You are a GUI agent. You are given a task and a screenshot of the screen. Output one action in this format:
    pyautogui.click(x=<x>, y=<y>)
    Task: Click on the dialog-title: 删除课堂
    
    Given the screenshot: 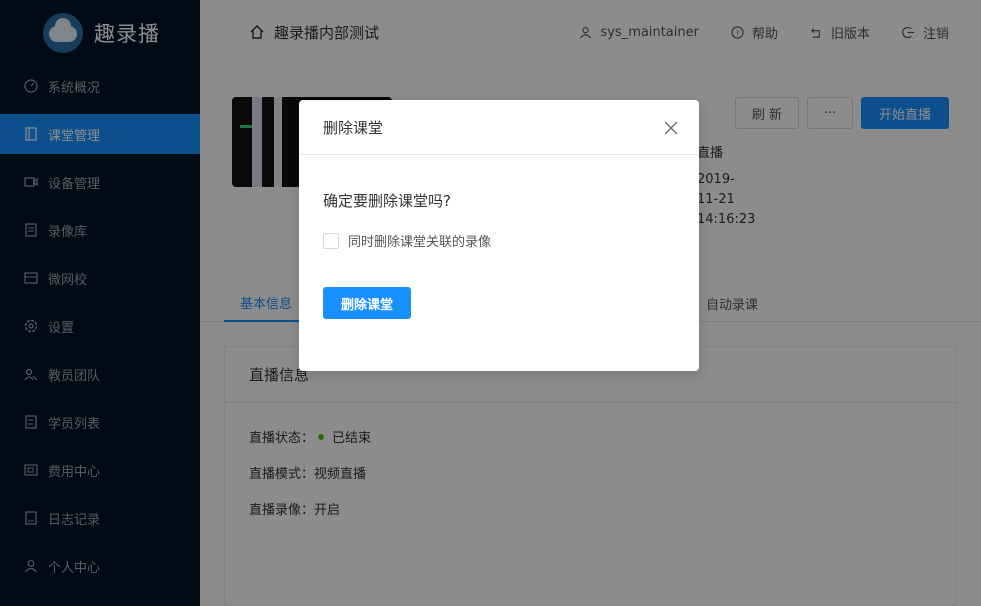 What is the action you would take?
    pyautogui.click(x=499, y=127)
    